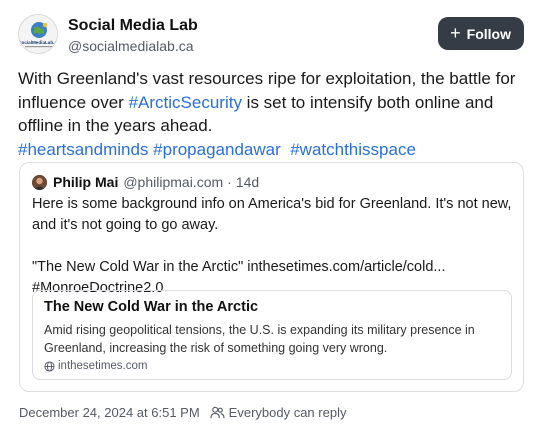 The height and width of the screenshot is (428, 539). Describe the element at coordinates (173, 182) in the screenshot. I see `quoted-author-handle: @philipmai.com` at that location.